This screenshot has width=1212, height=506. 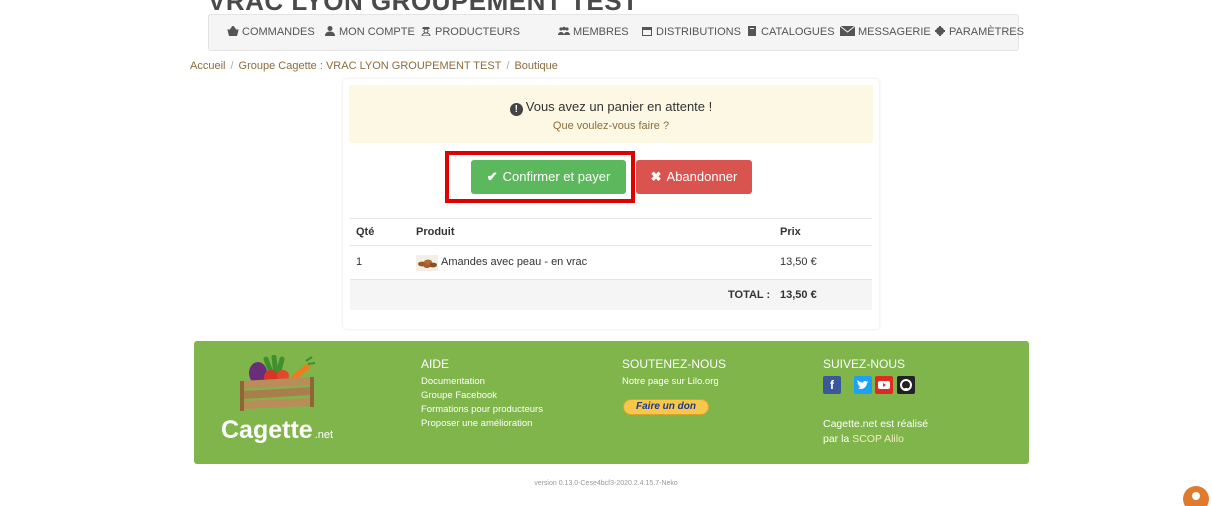 I want to click on nav-label: MESSAGERIE, so click(x=894, y=32).